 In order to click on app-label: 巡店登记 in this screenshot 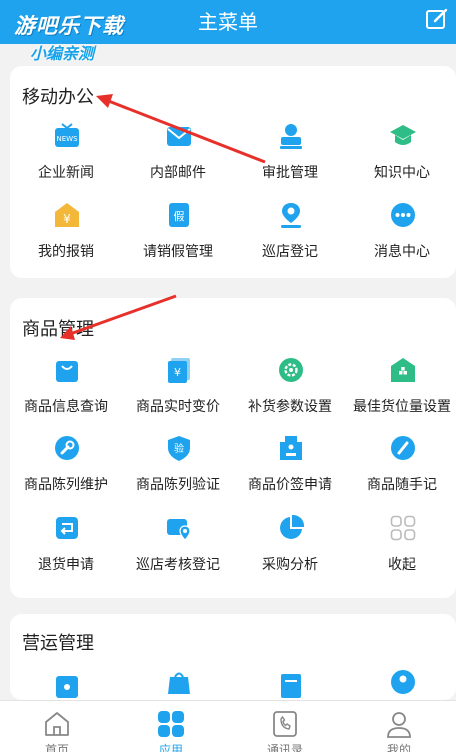, I will do `click(290, 252)`.